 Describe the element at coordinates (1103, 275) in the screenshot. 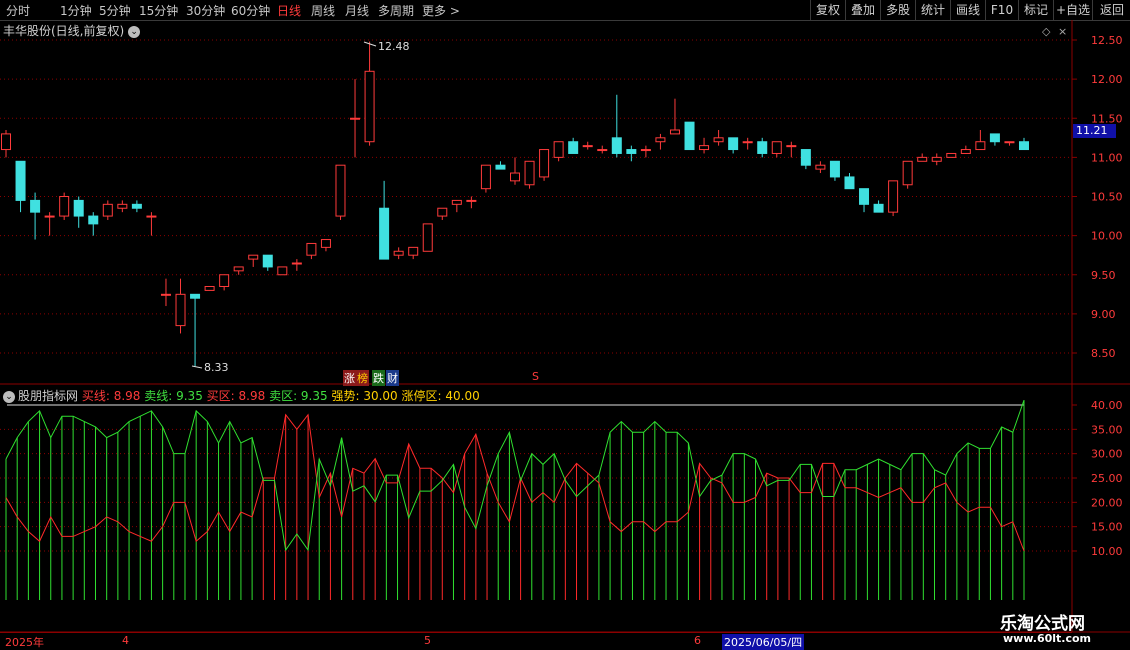

I see `price-tick-label: 9.50` at that location.